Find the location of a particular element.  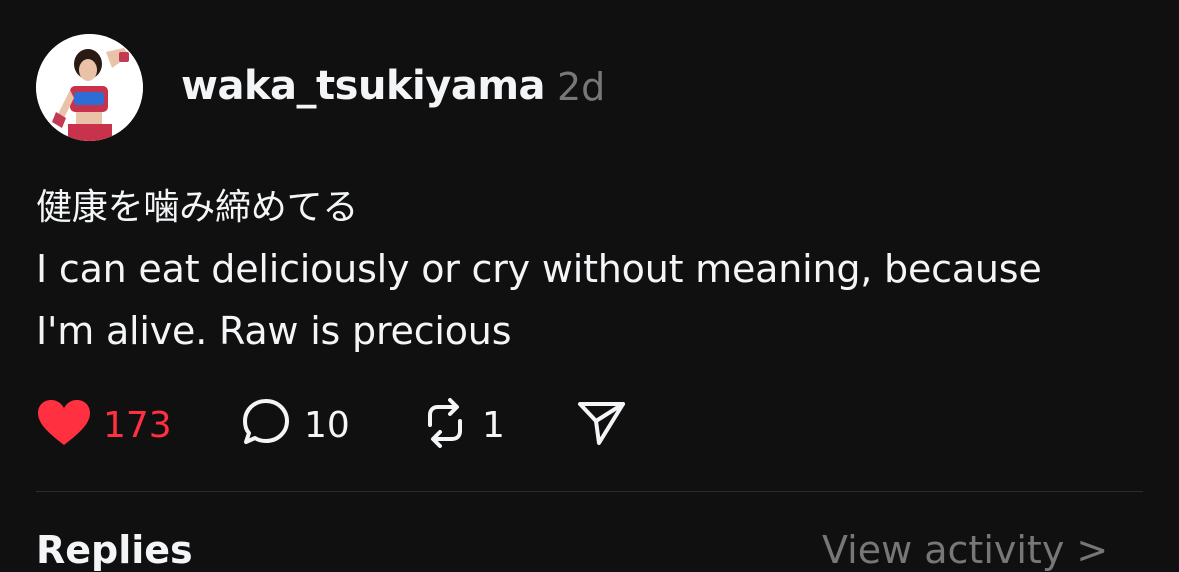

repost-icon is located at coordinates (445, 425).